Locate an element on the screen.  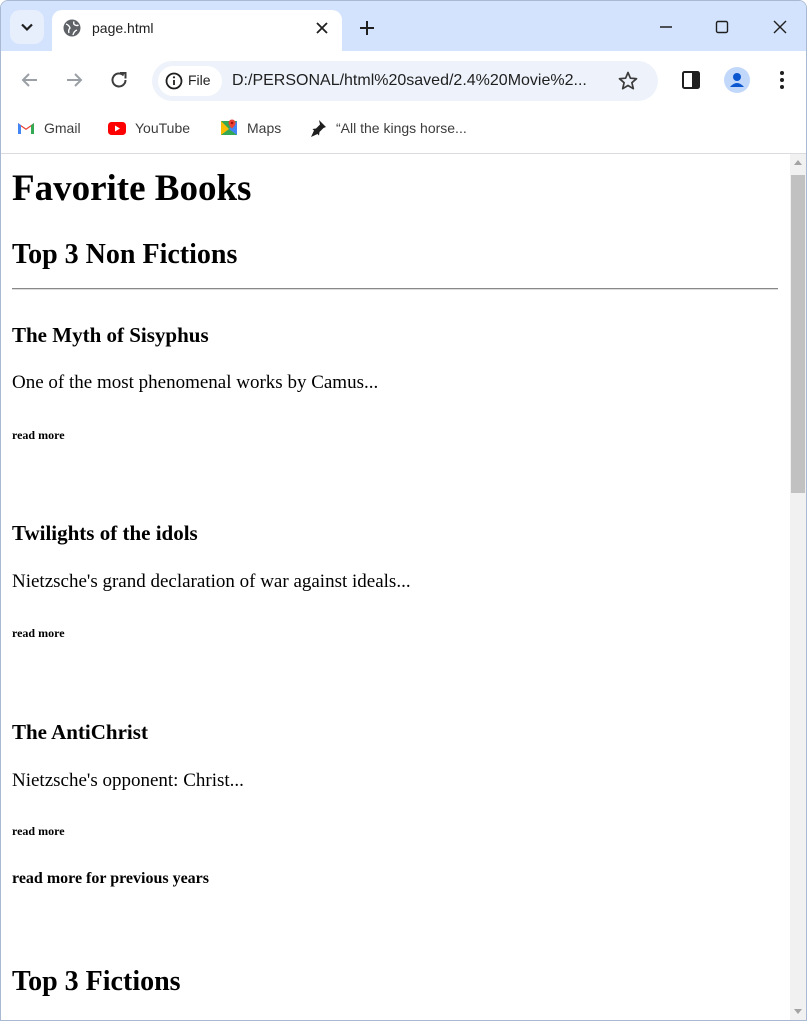
bookmark-gmail: Gmail is located at coordinates (48, 128).